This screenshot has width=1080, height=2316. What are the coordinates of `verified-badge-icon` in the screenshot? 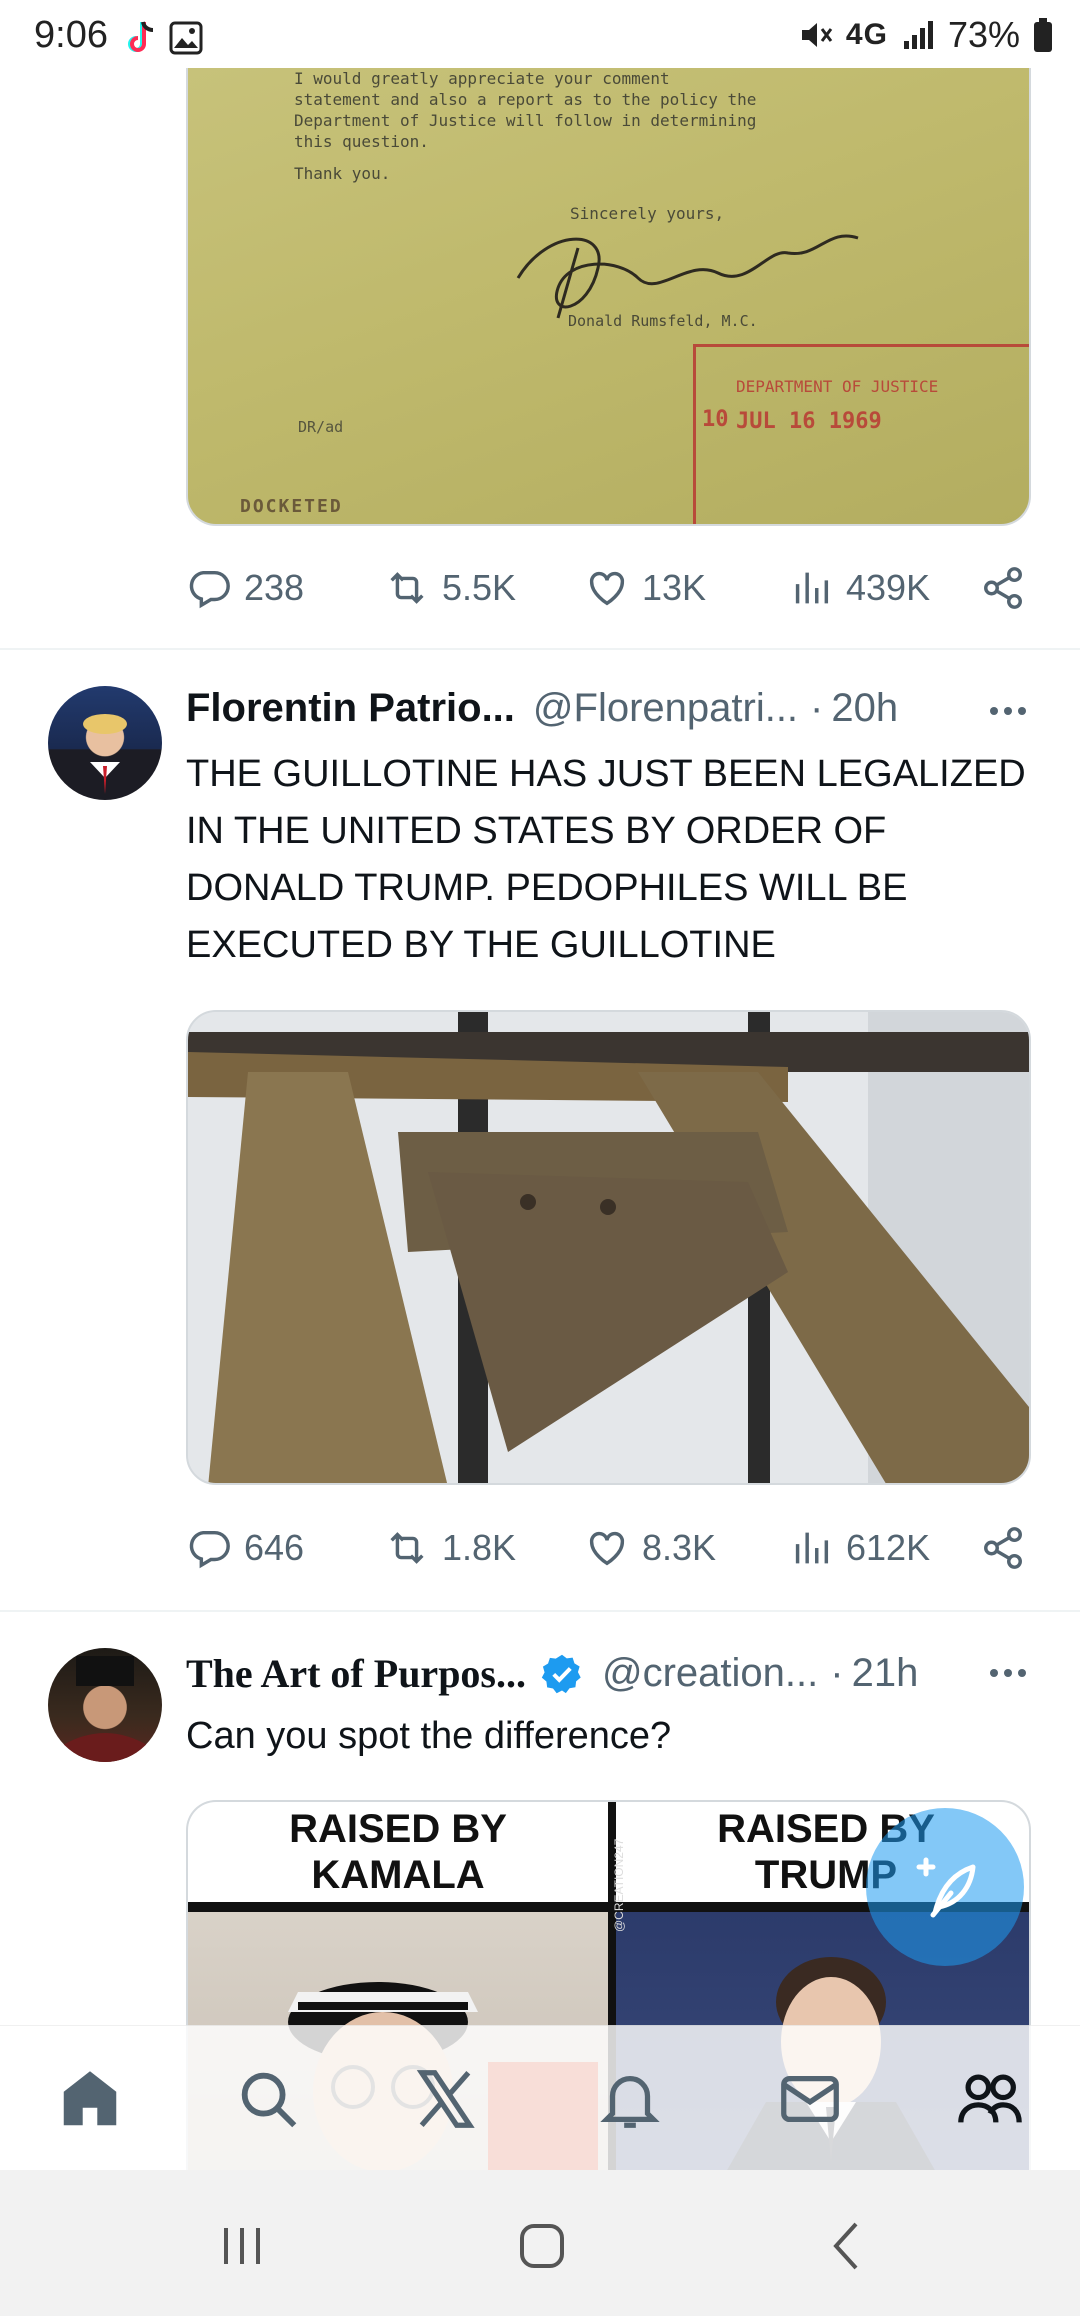 It's located at (561, 1673).